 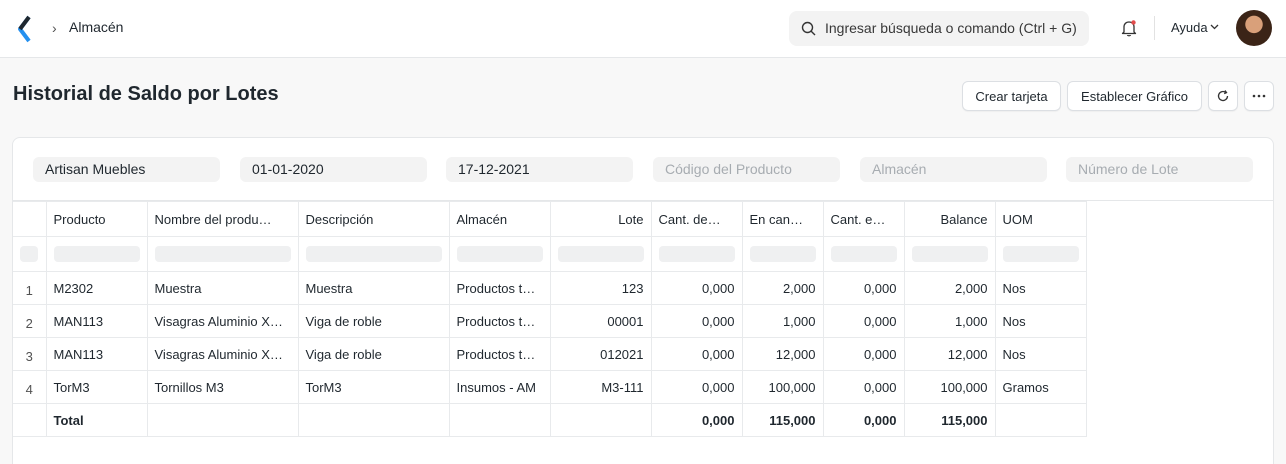 I want to click on breadcrumb-almacen: Almacén, so click(x=96, y=27).